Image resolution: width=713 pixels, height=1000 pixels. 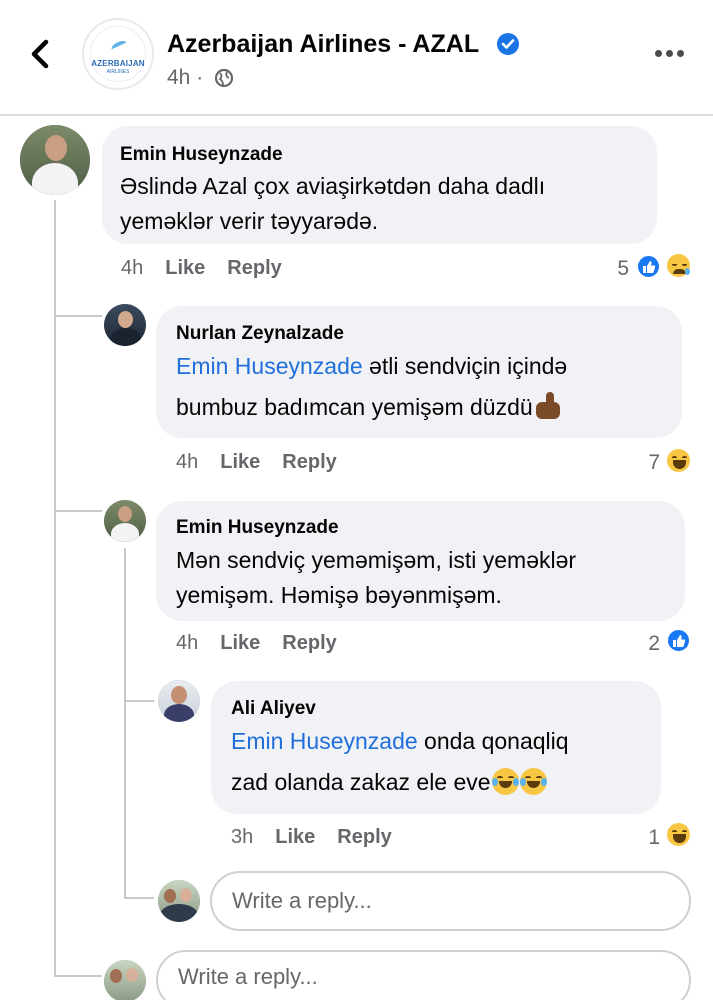 What do you see at coordinates (41, 54) in the screenshot?
I see `back-arrow-icon` at bounding box center [41, 54].